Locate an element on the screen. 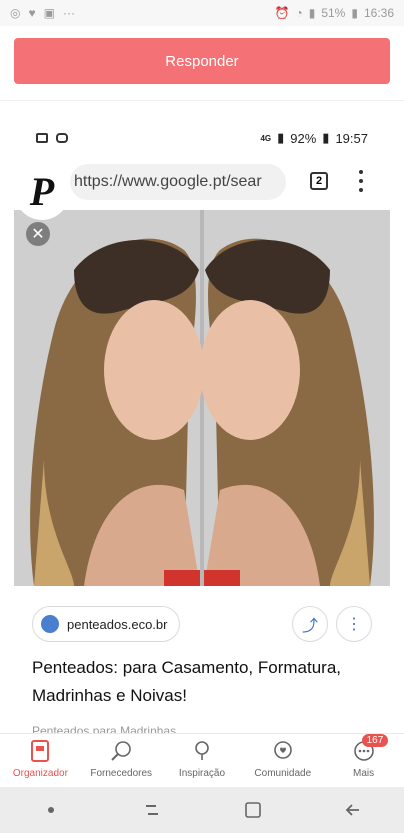 The height and width of the screenshot is (833, 404). source-row: penteados.eco.br ⤴ ⋮ is located at coordinates (202, 624).